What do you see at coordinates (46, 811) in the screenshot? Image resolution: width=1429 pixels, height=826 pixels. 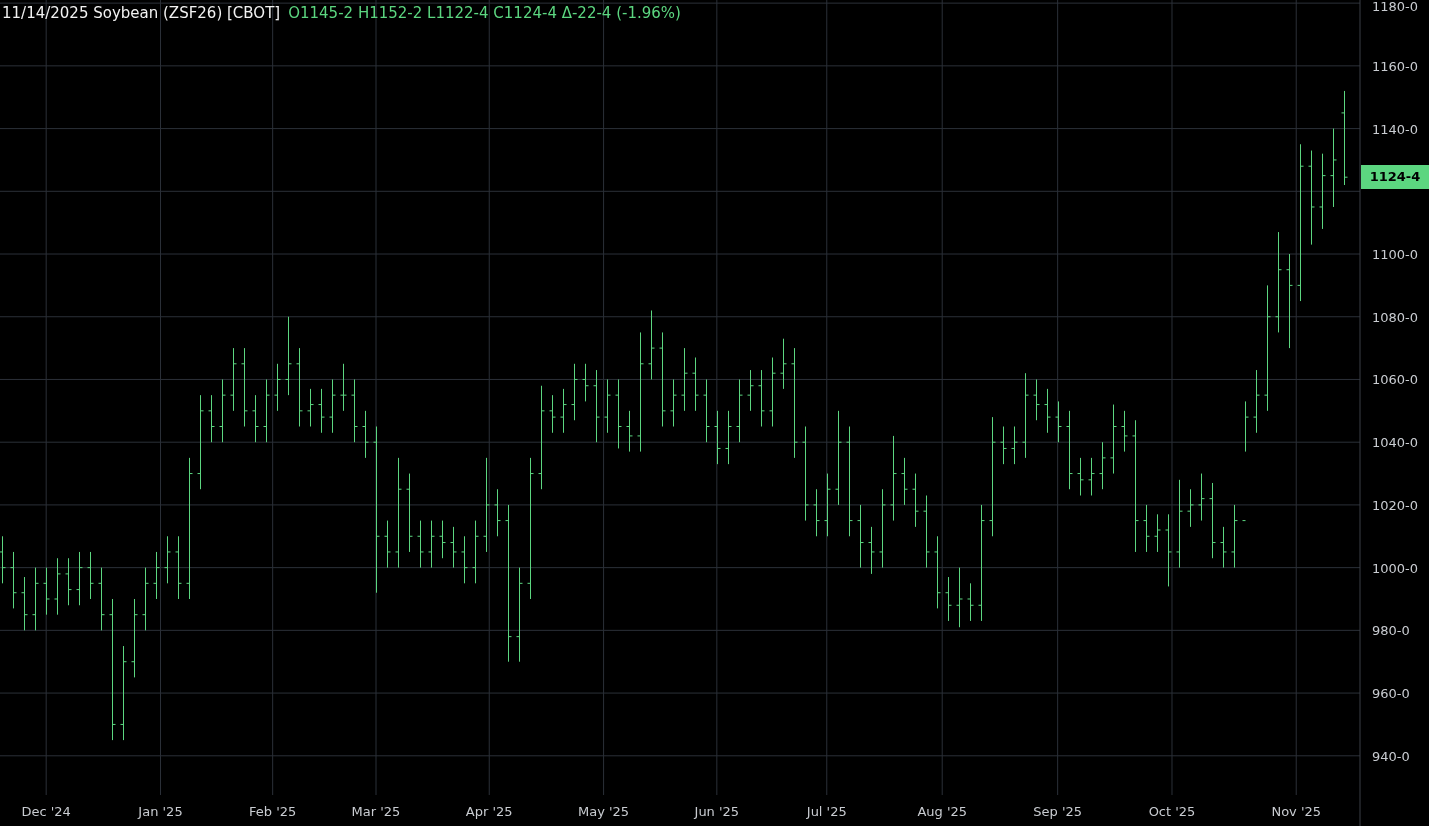 I see `date-axis-label: Dec '24` at bounding box center [46, 811].